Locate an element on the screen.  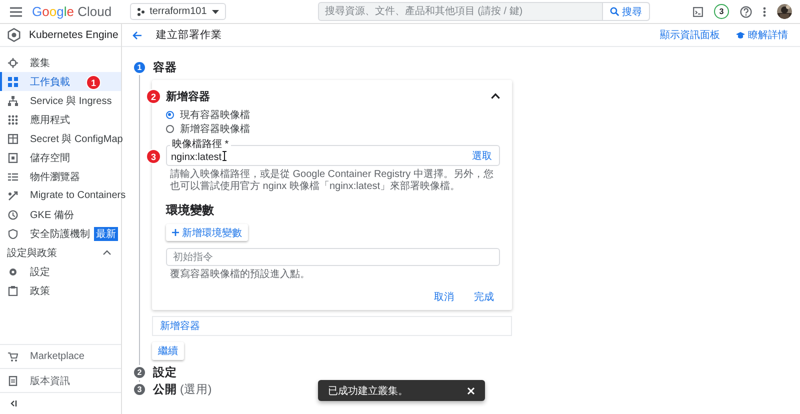
step-title: 公開 is located at coordinates (165, 389).